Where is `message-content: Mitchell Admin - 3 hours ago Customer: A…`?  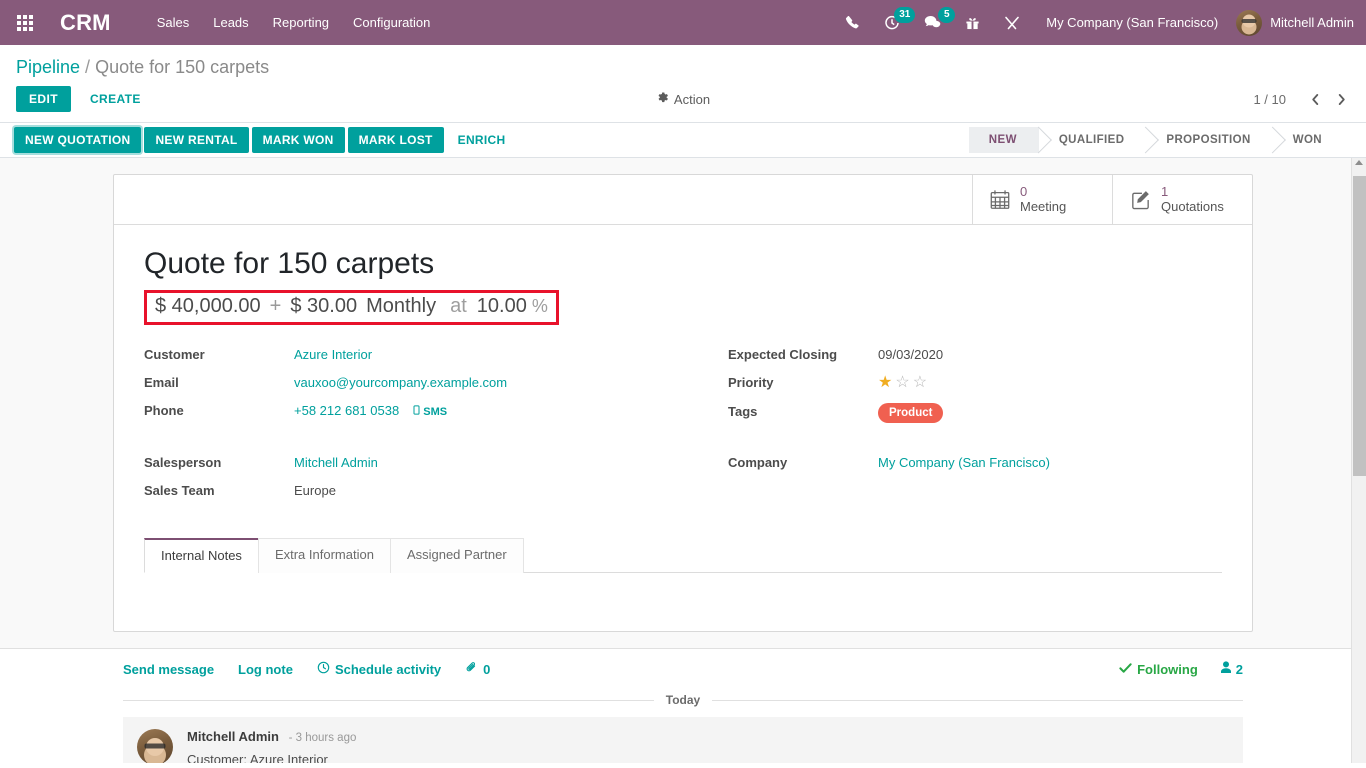
message-content: Mitchell Admin - 3 hours ago Customer: A… is located at coordinates (271, 746).